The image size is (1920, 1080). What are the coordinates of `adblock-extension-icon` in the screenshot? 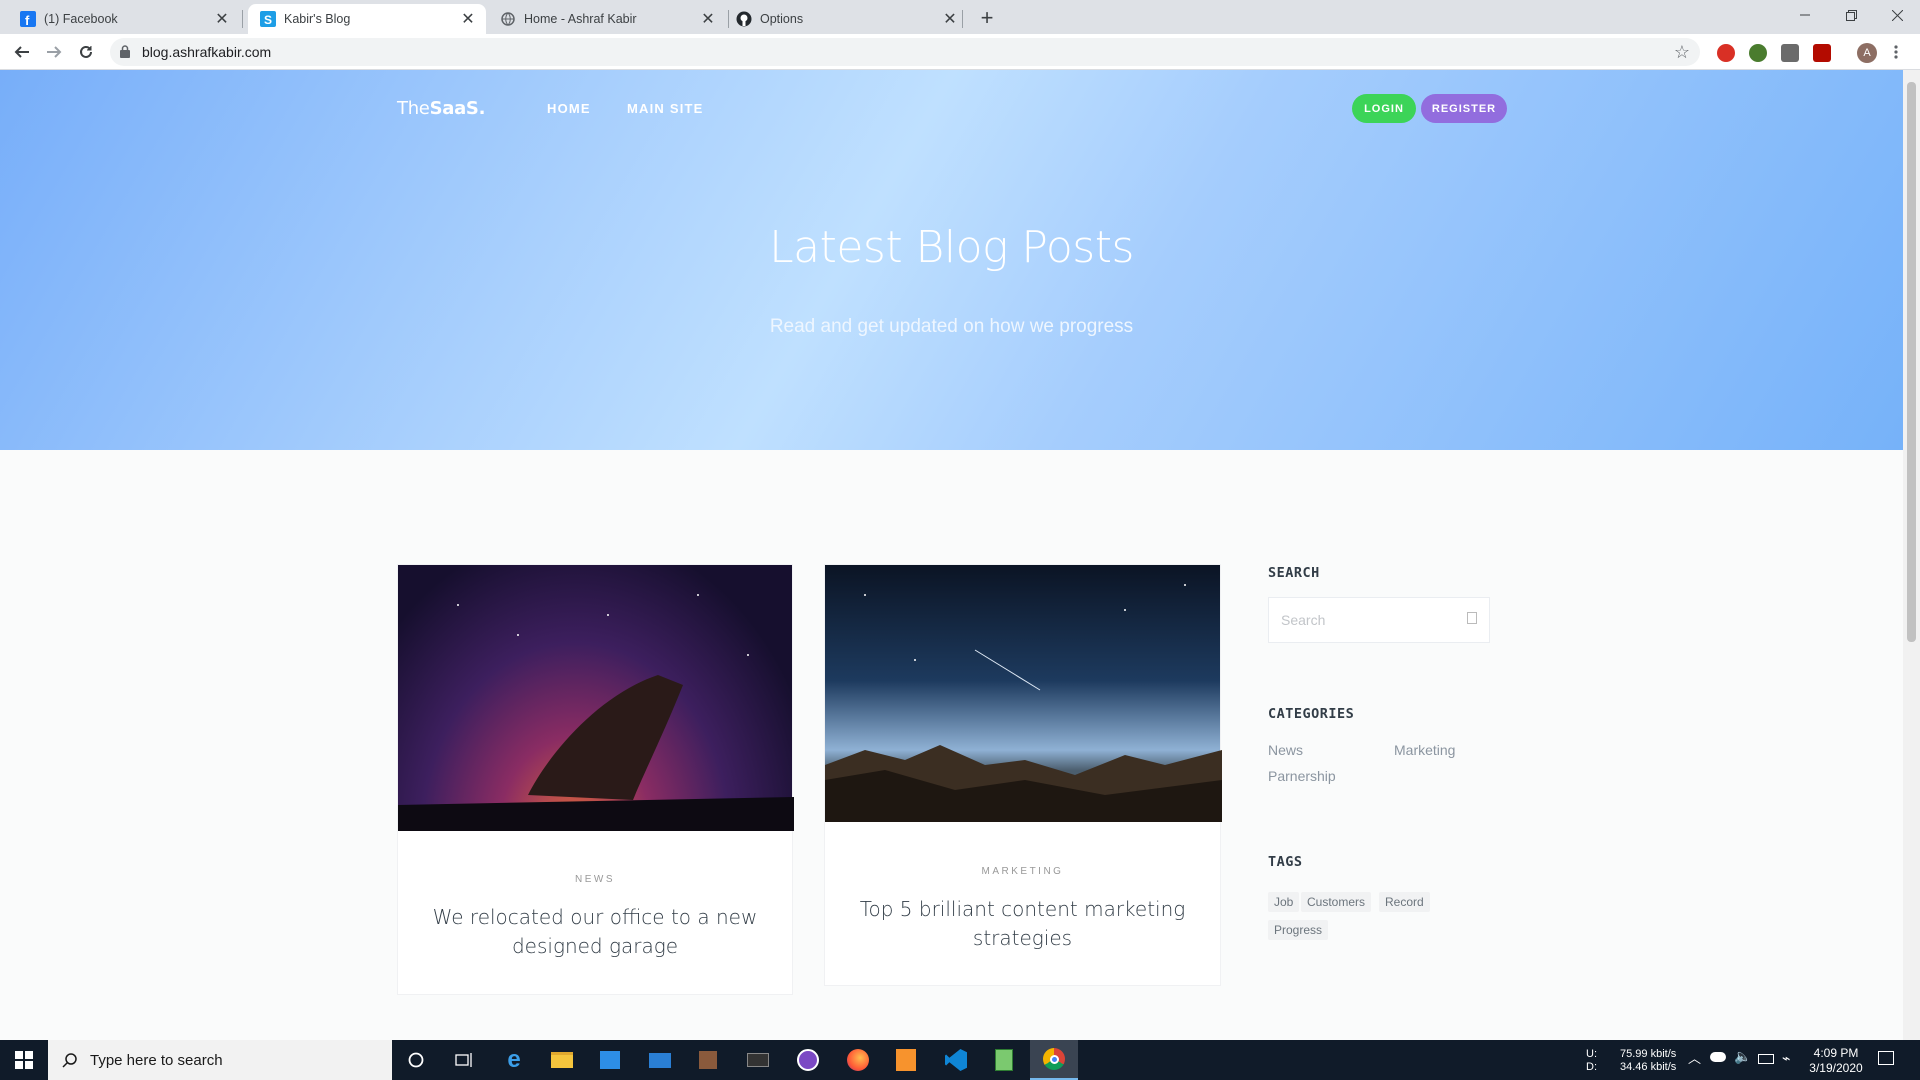 It's located at (1726, 53).